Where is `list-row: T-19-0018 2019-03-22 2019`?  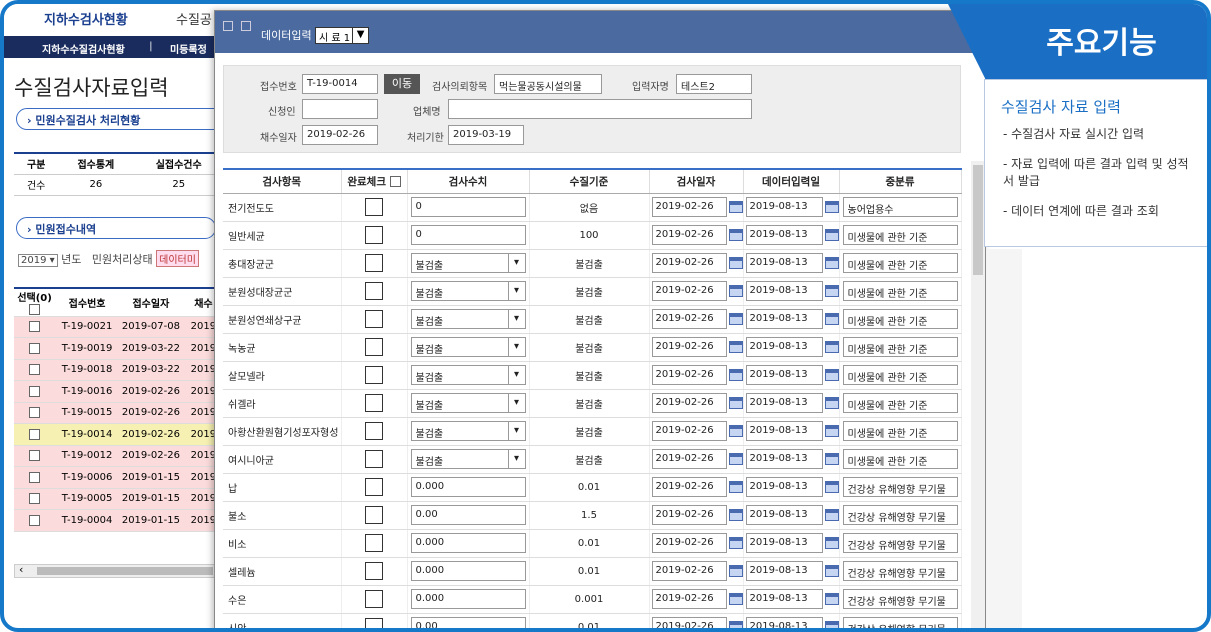 list-row: T-19-0018 2019-03-22 2019 is located at coordinates (119, 370).